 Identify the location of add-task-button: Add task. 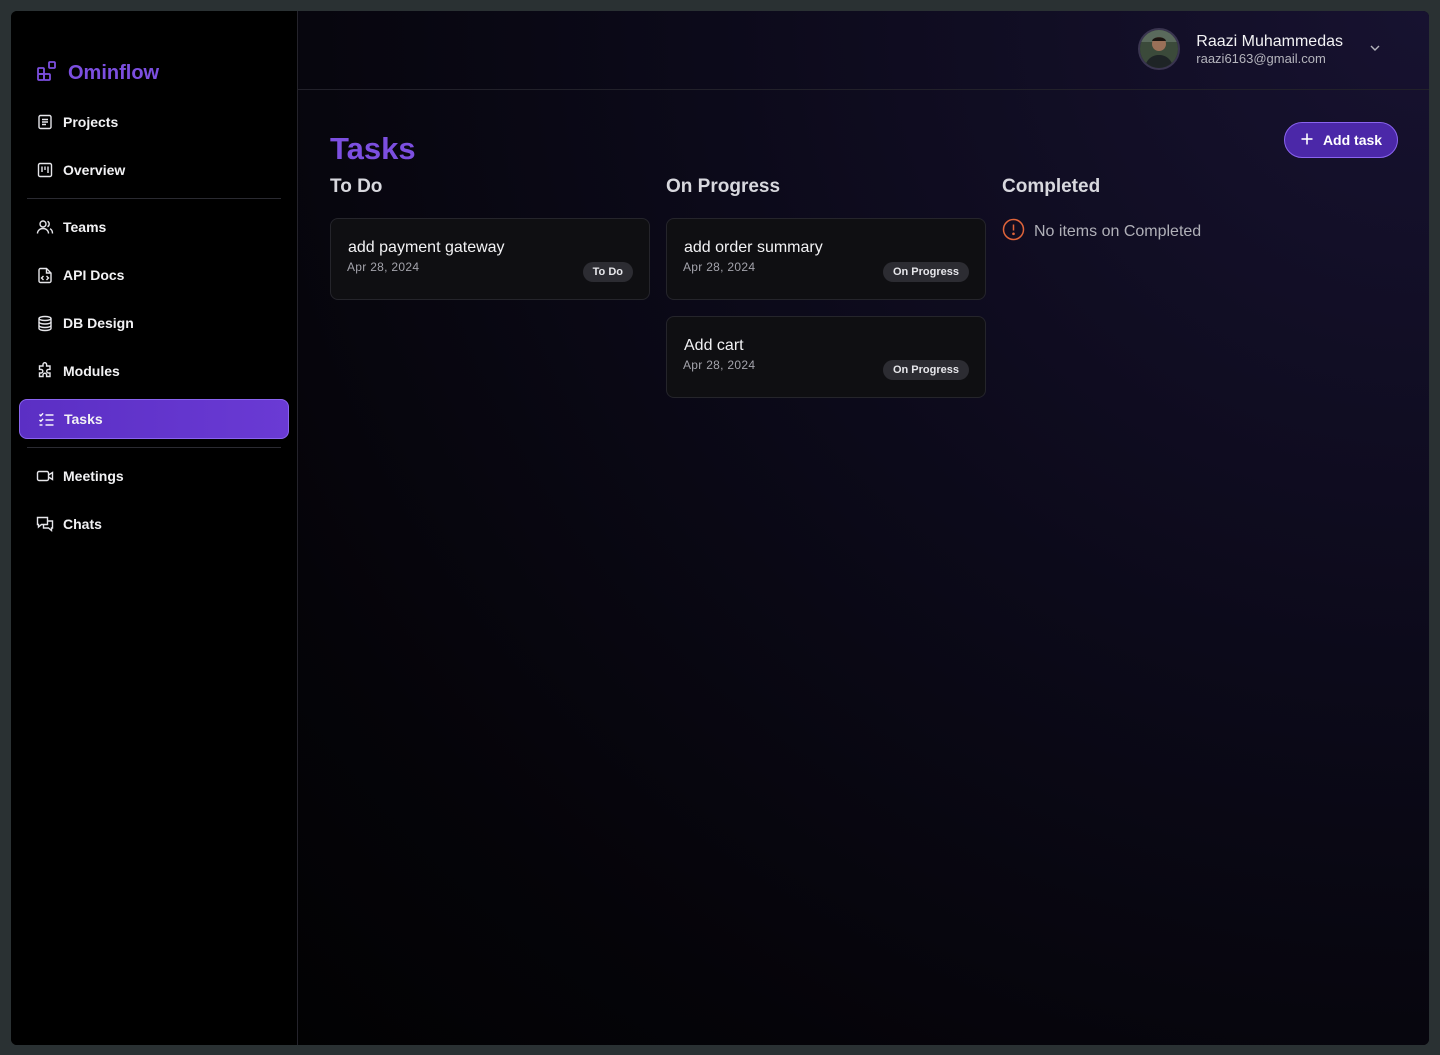
(1341, 140).